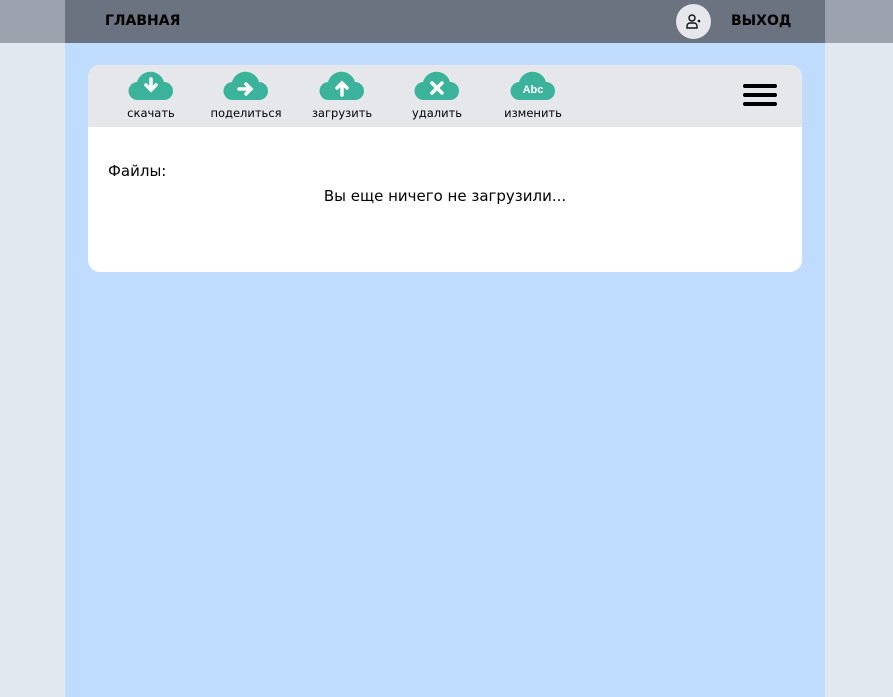 The image size is (893, 697). I want to click on hamburger-icon, so click(760, 96).